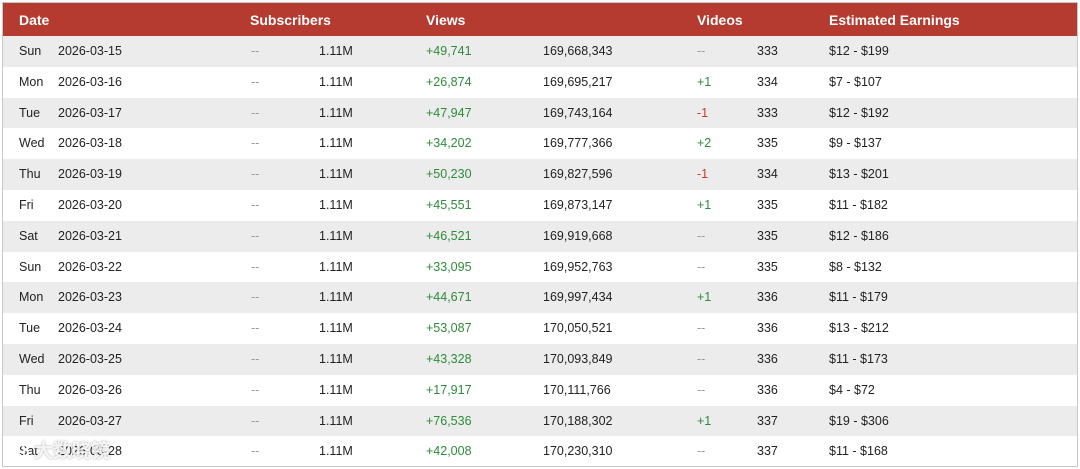 The height and width of the screenshot is (469, 1080). Describe the element at coordinates (767, 81) in the screenshot. I see `cell-videos-total: 334` at that location.